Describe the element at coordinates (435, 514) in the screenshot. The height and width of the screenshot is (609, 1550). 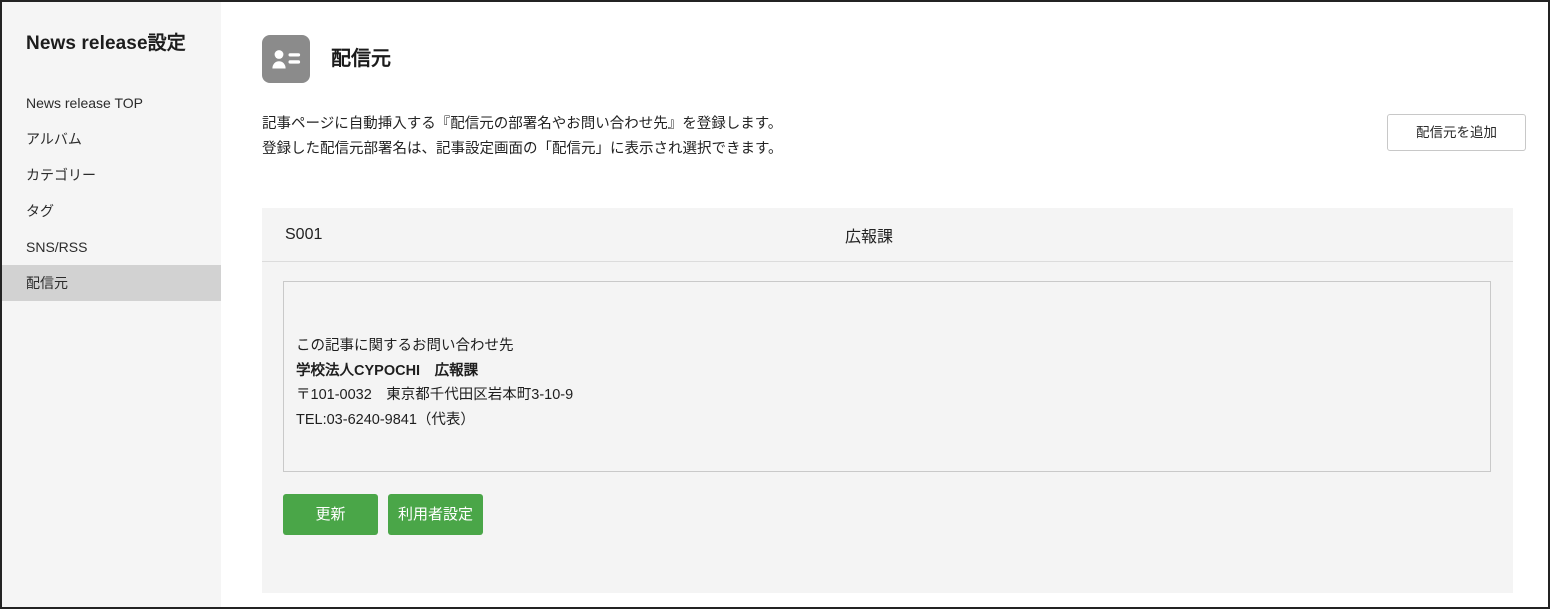
I see `user-settings-button: 利用者設定` at that location.